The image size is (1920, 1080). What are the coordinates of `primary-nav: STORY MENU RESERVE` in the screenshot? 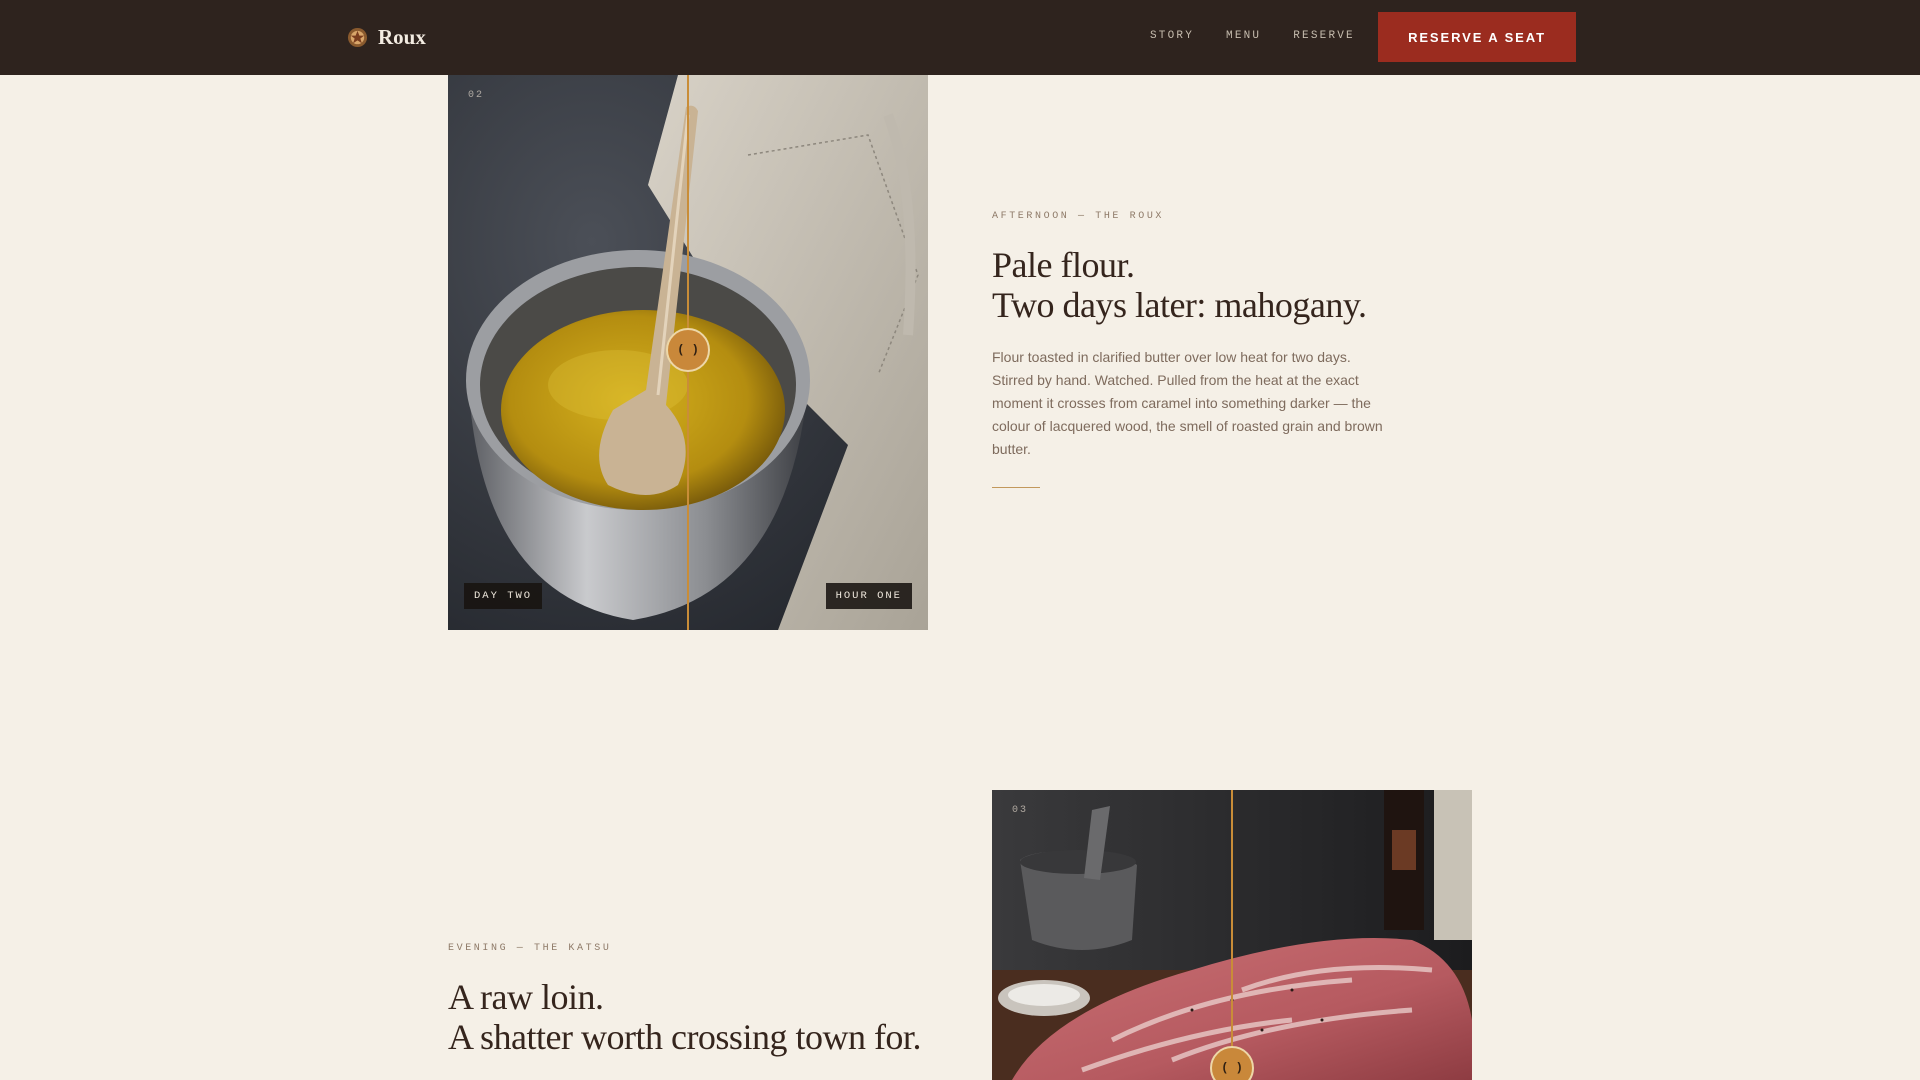 It's located at (1252, 36).